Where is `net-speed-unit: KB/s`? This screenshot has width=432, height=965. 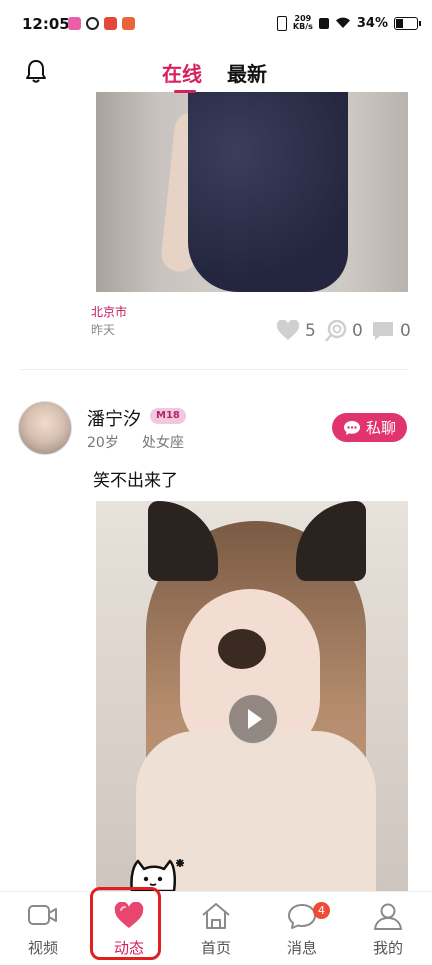 net-speed-unit: KB/s is located at coordinates (302, 26).